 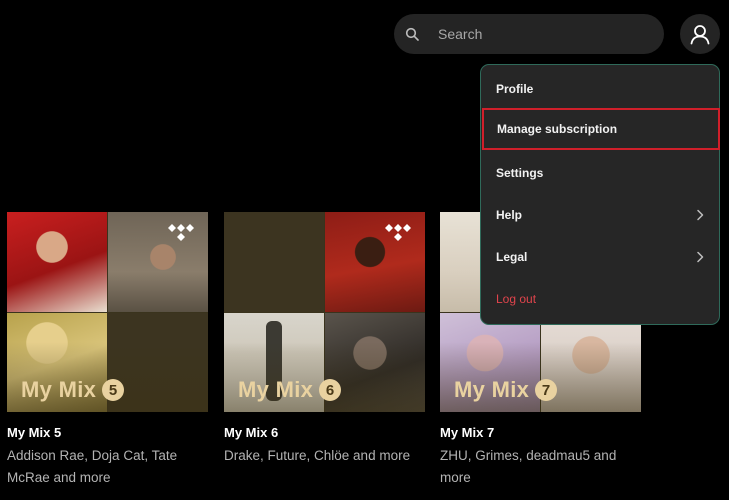 I want to click on menu-item-label: Log out, so click(x=516, y=299).